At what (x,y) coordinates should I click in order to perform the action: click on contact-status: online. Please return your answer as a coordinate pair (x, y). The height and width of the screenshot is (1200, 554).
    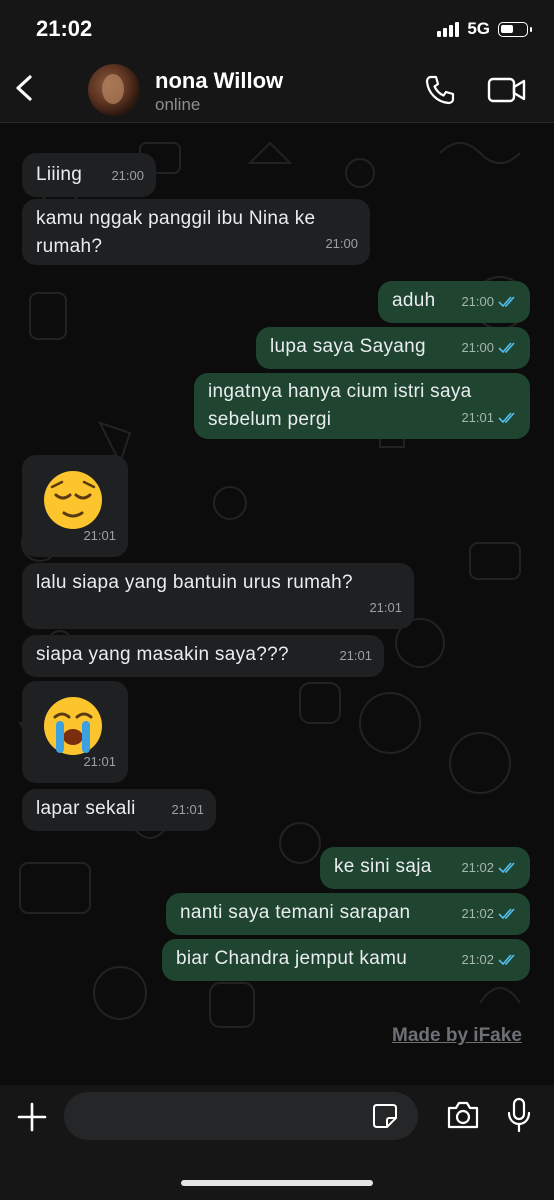
    Looking at the image, I should click on (178, 104).